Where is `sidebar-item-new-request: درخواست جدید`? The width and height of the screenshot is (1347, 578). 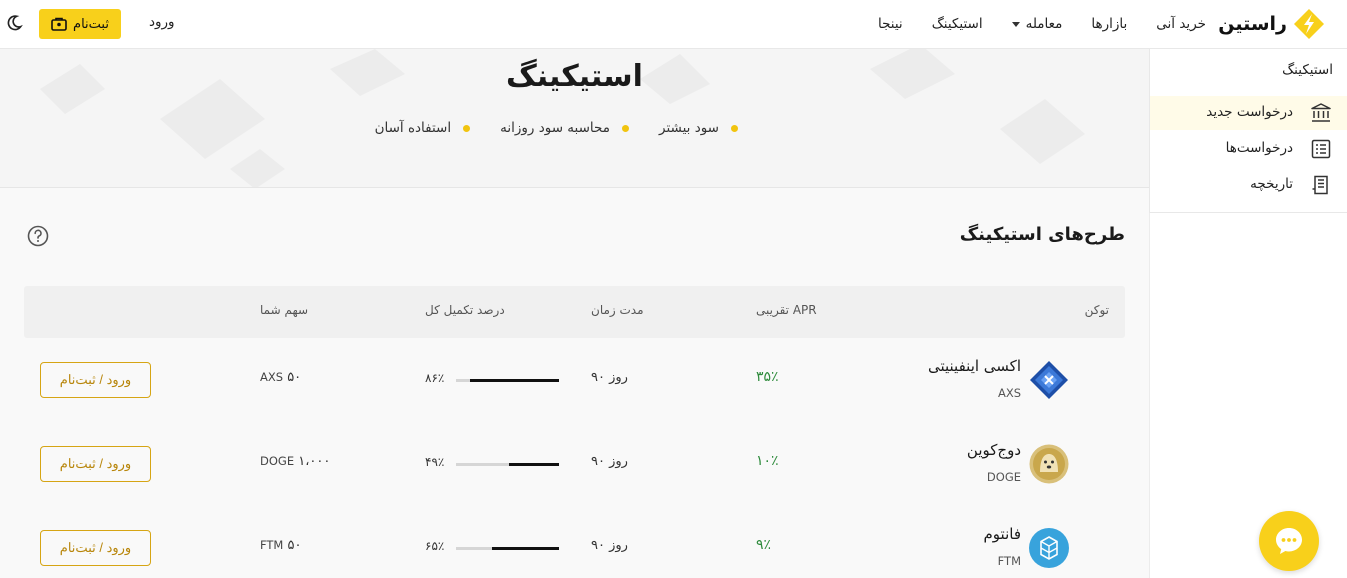 sidebar-item-new-request: درخواست جدید is located at coordinates (1248, 113).